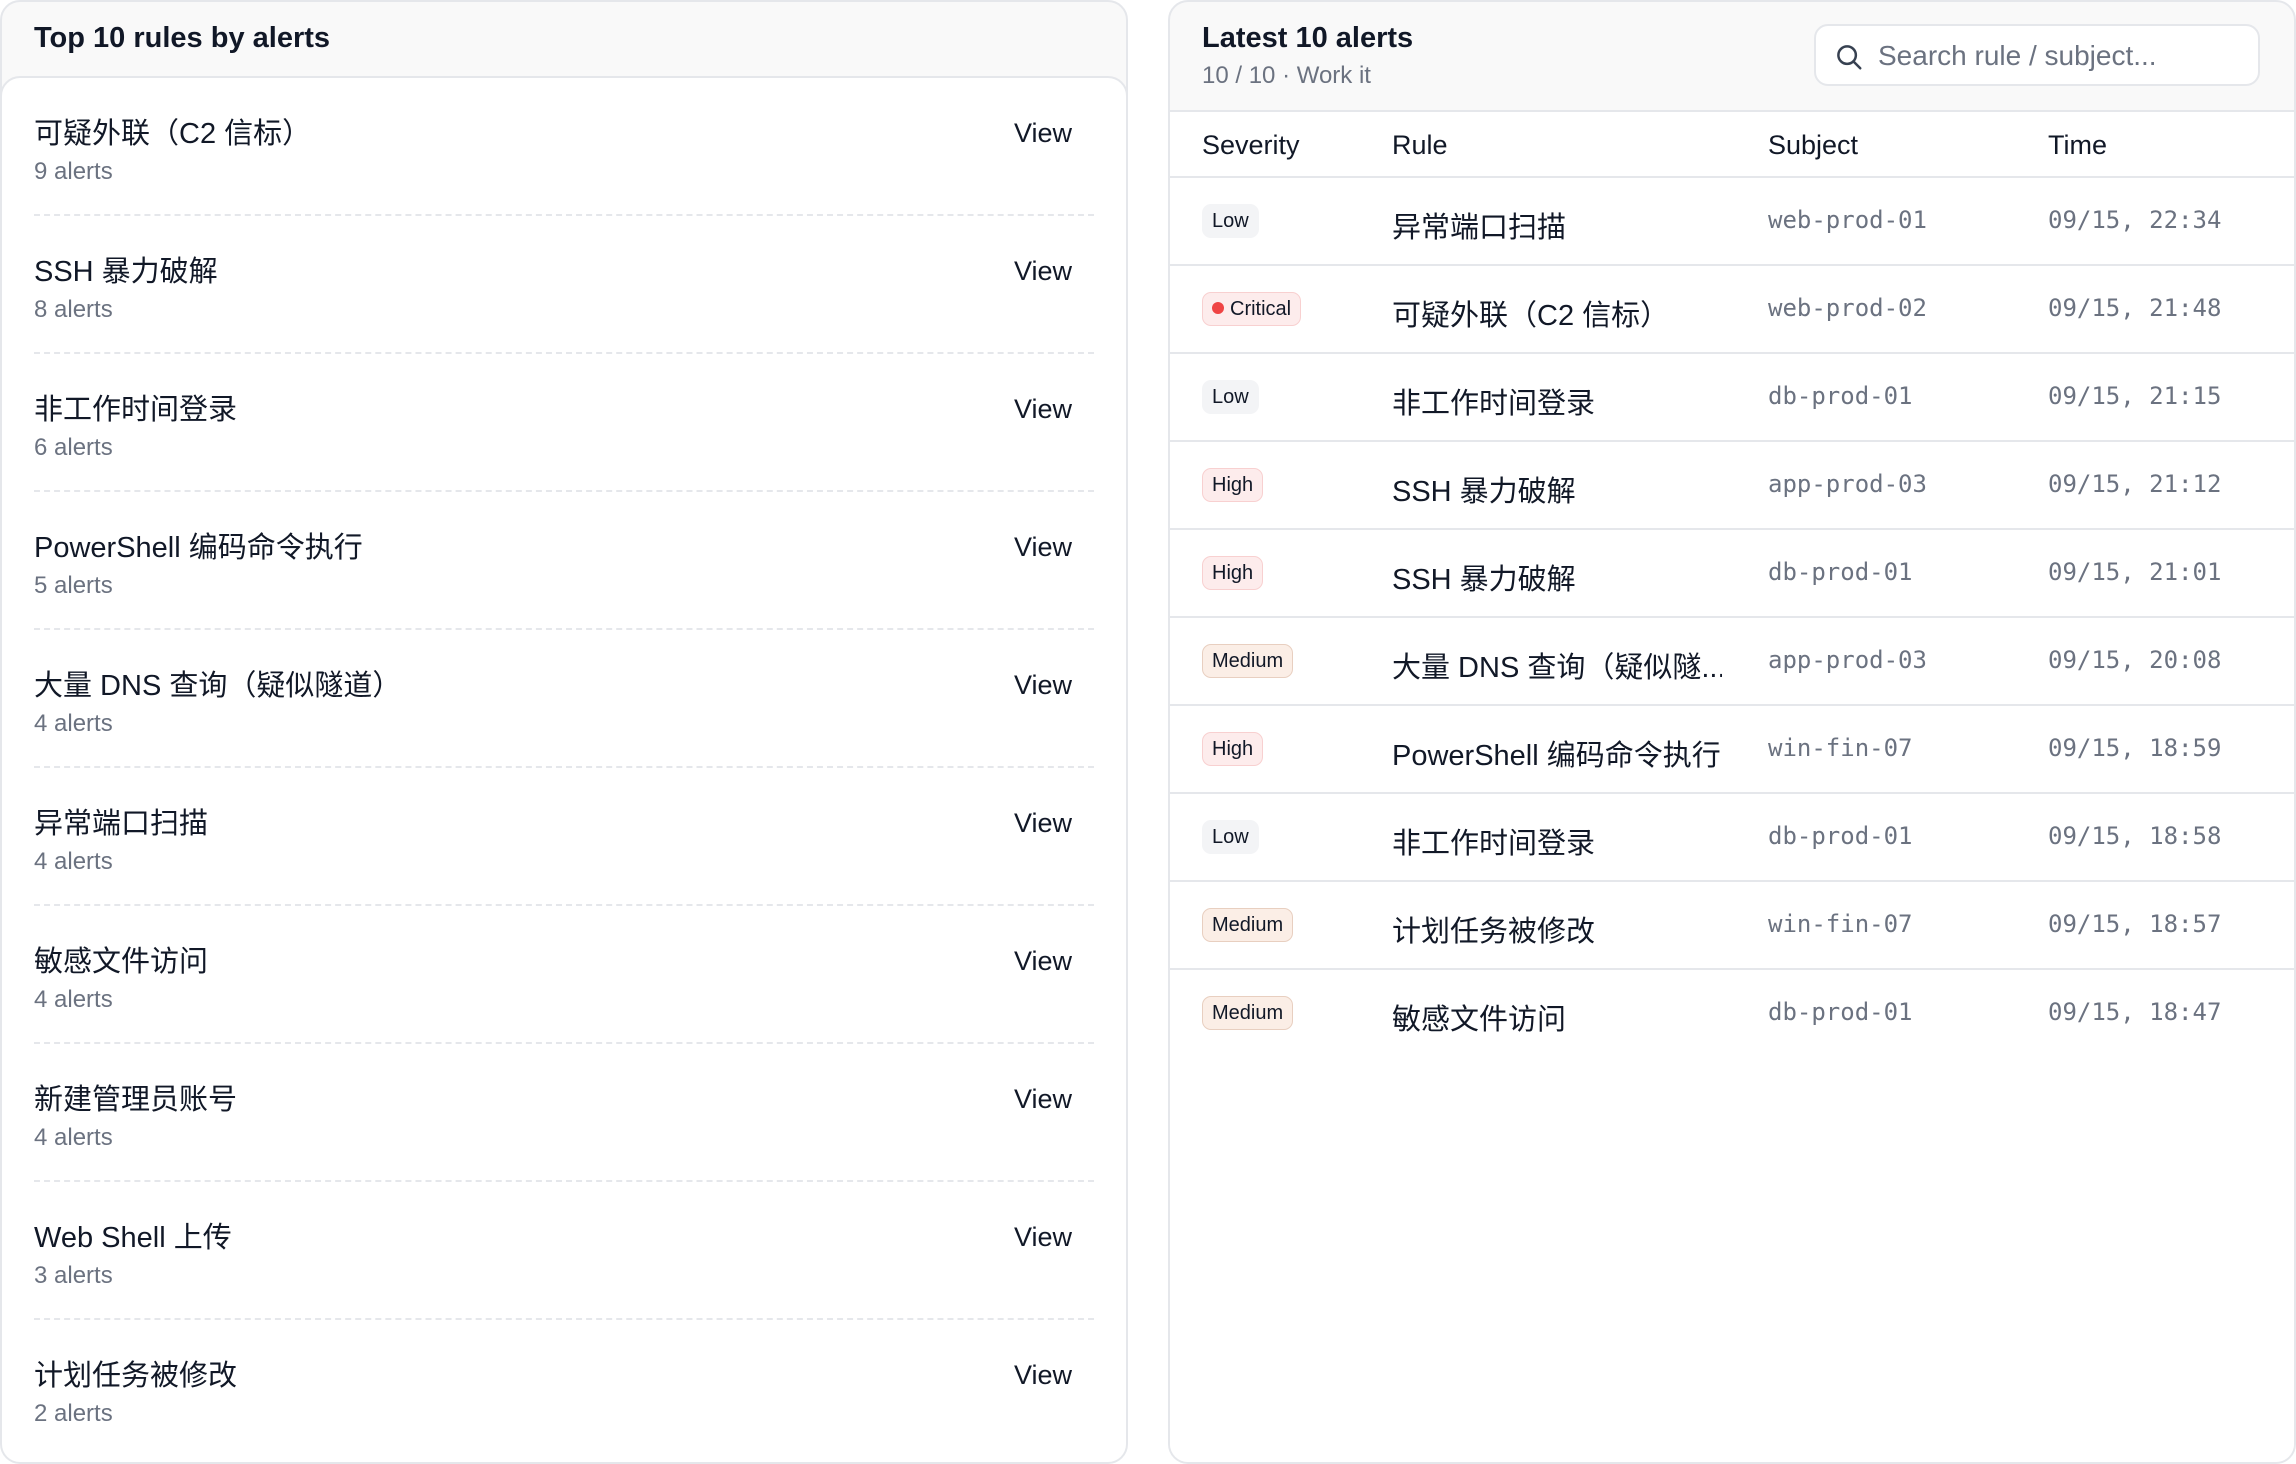 Image resolution: width=2296 pixels, height=1464 pixels. What do you see at coordinates (2135, 396) in the screenshot?
I see `alert-time: 09/15, 21:15` at bounding box center [2135, 396].